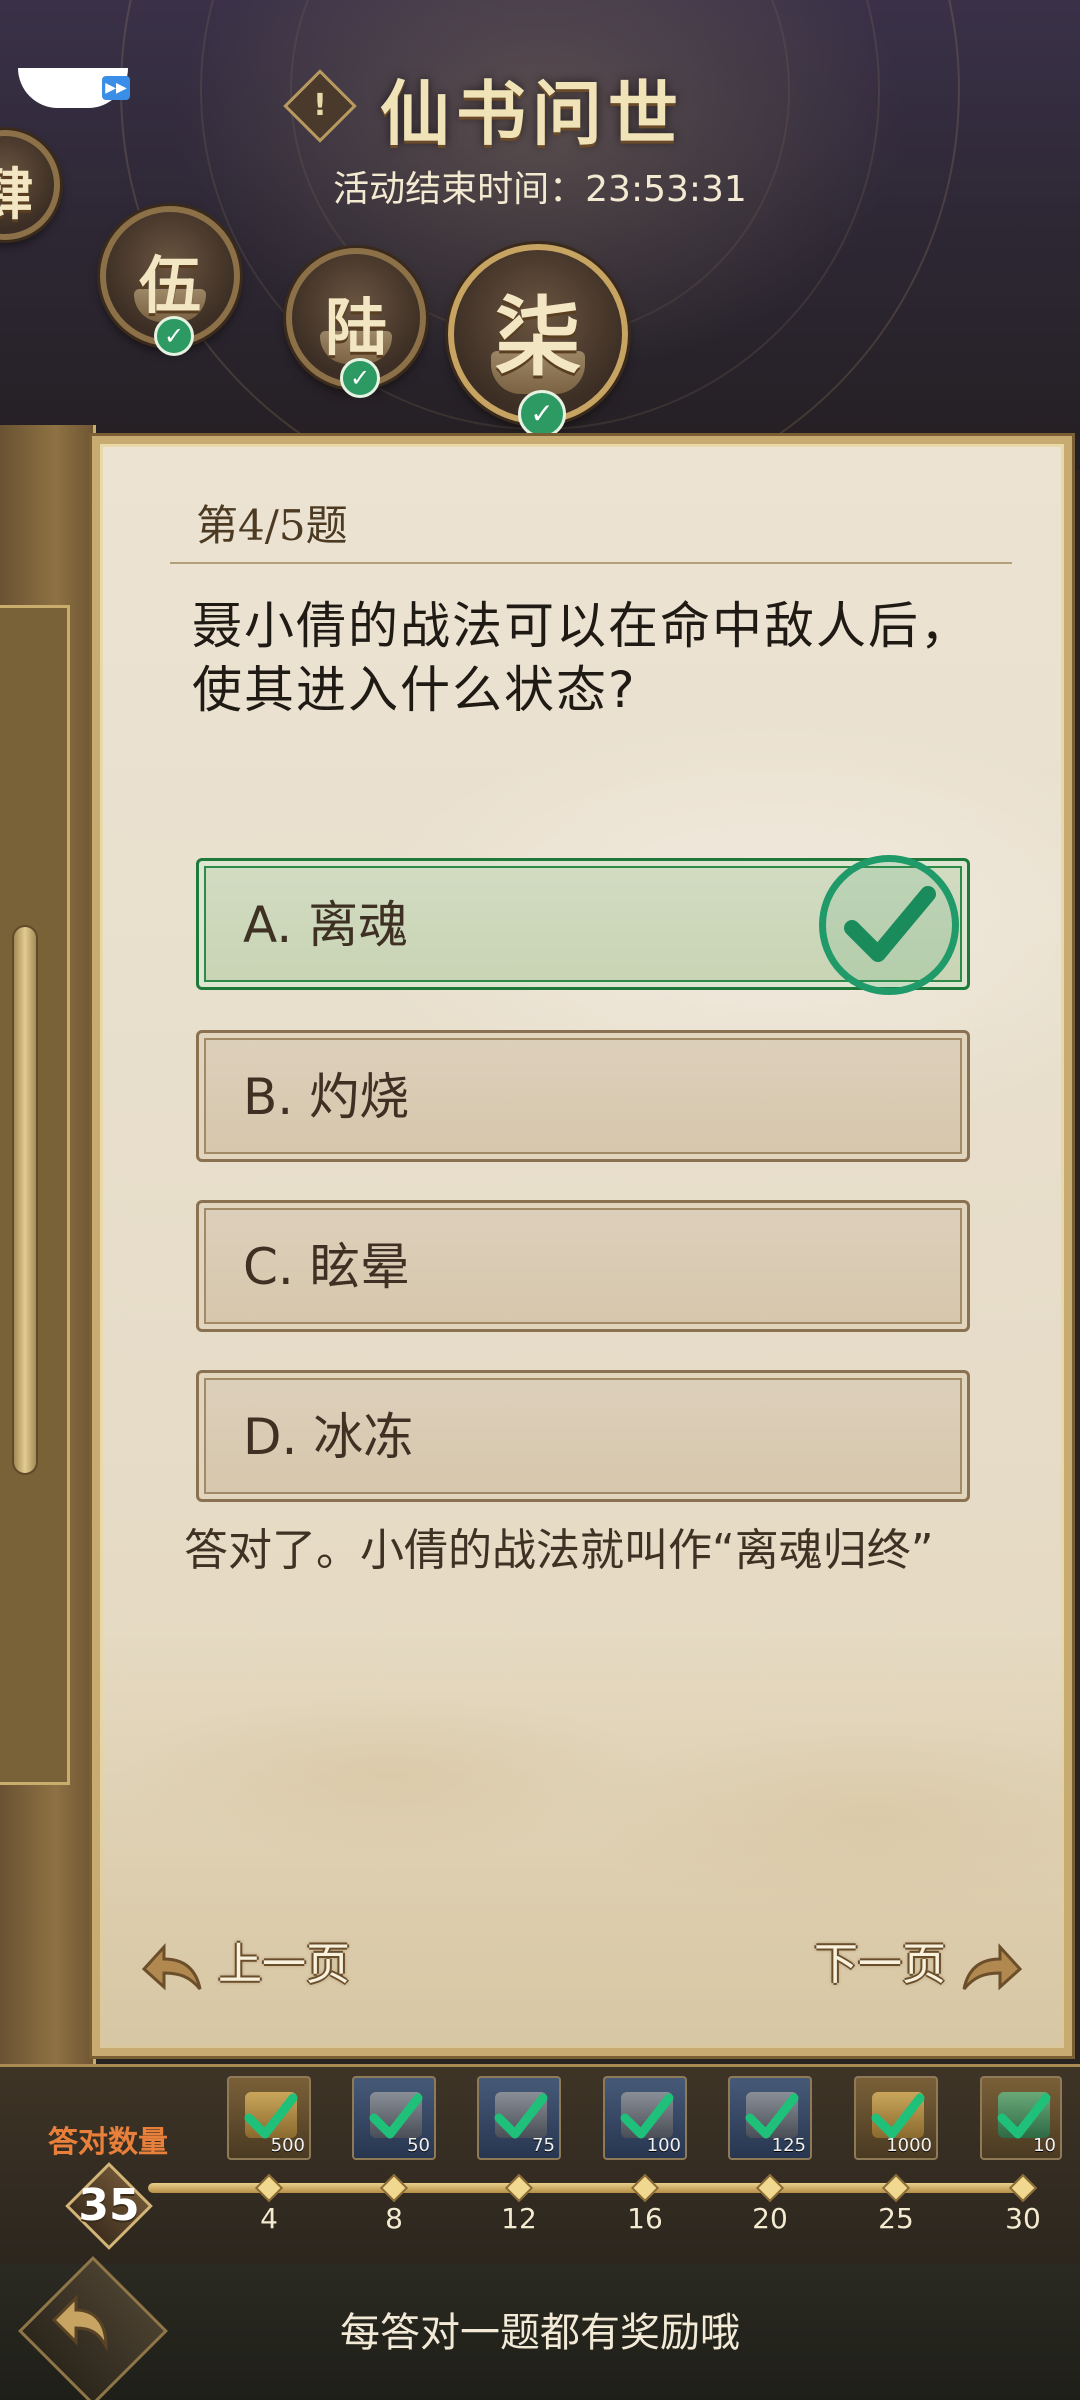 This screenshot has width=1080, height=2400. I want to click on reward-quantity: 1000, so click(909, 2145).